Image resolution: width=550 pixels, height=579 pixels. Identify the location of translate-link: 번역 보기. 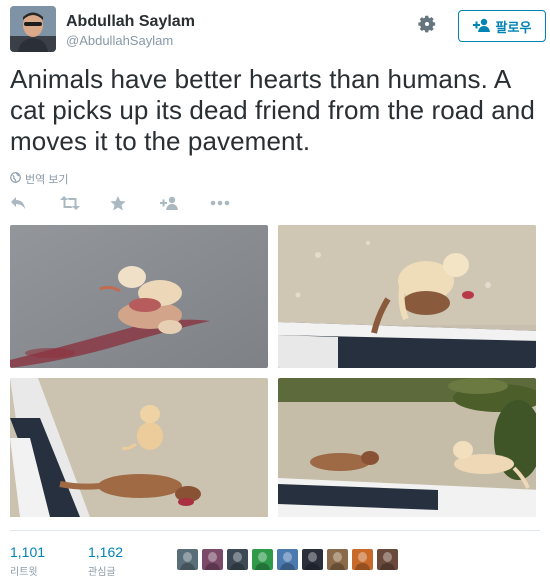
(39, 179).